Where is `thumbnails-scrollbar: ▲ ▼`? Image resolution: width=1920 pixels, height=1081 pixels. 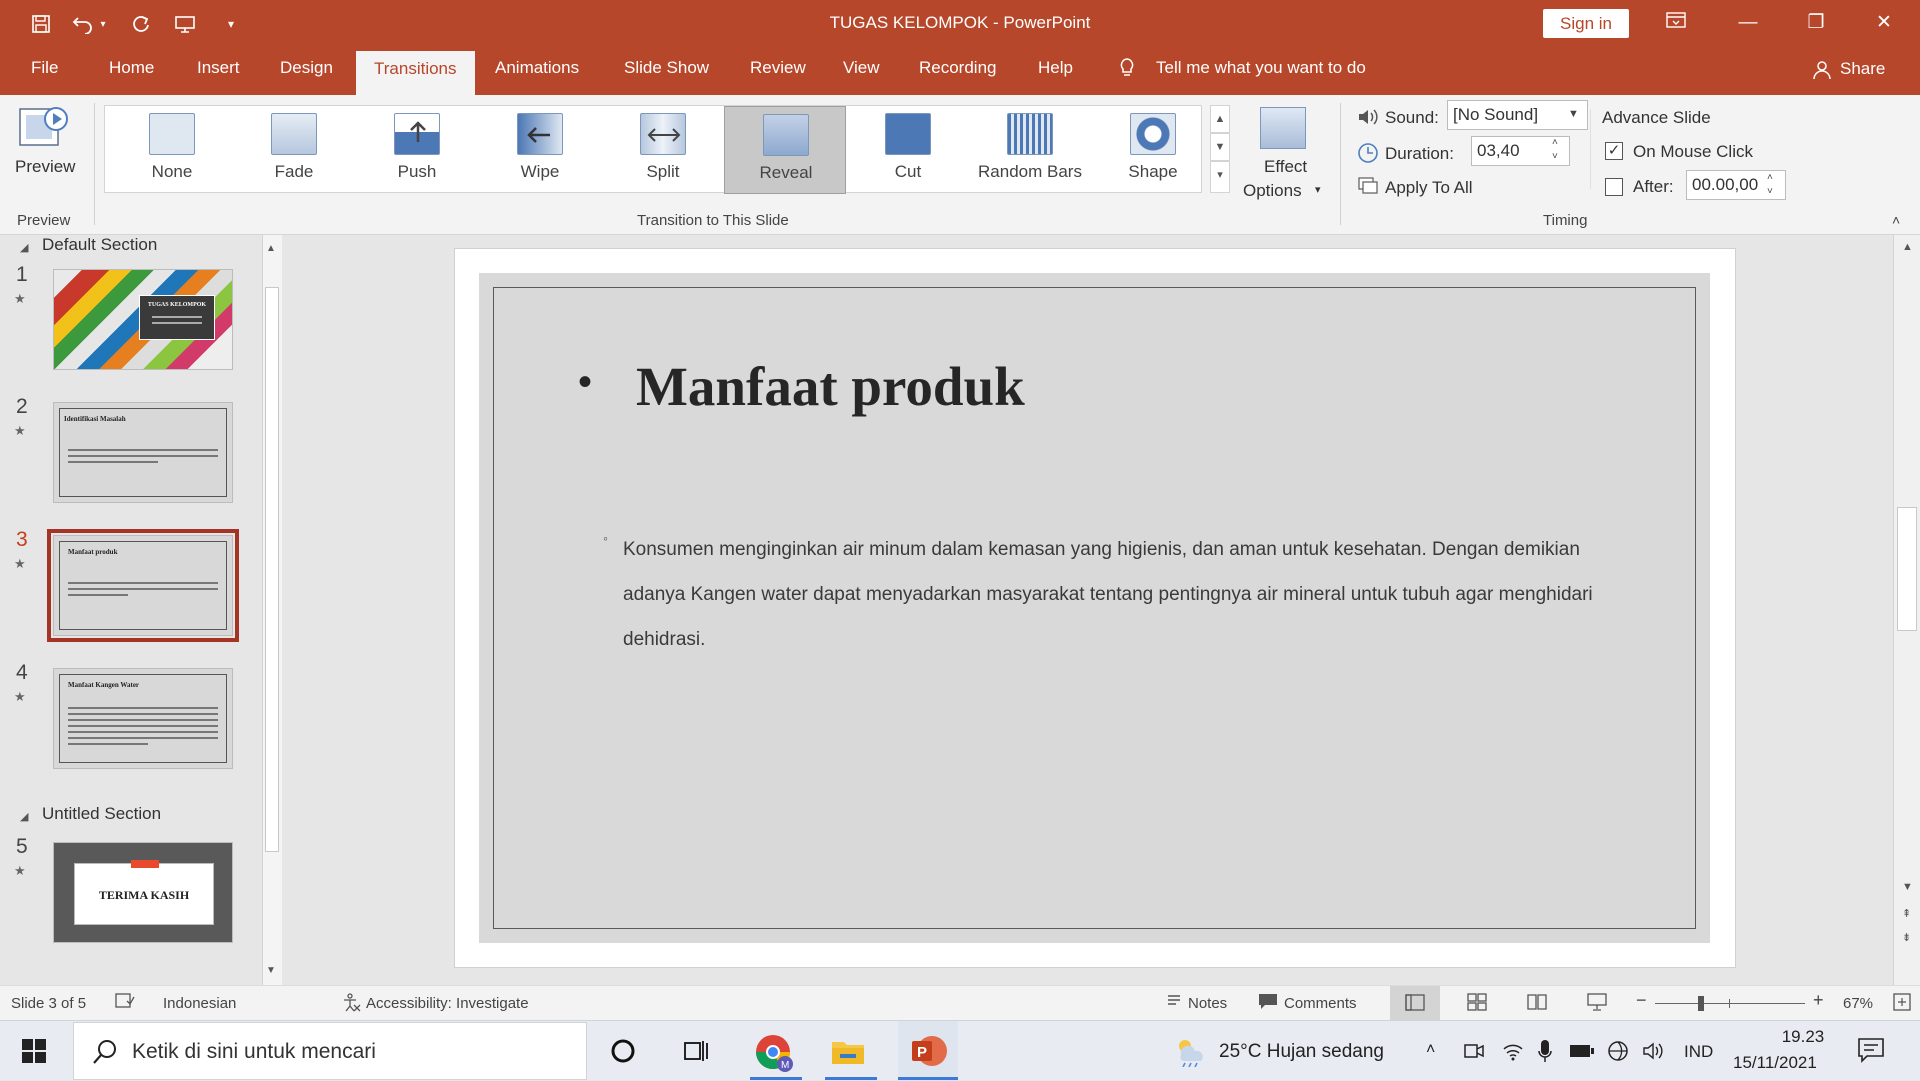 thumbnails-scrollbar: ▲ ▼ is located at coordinates (272, 610).